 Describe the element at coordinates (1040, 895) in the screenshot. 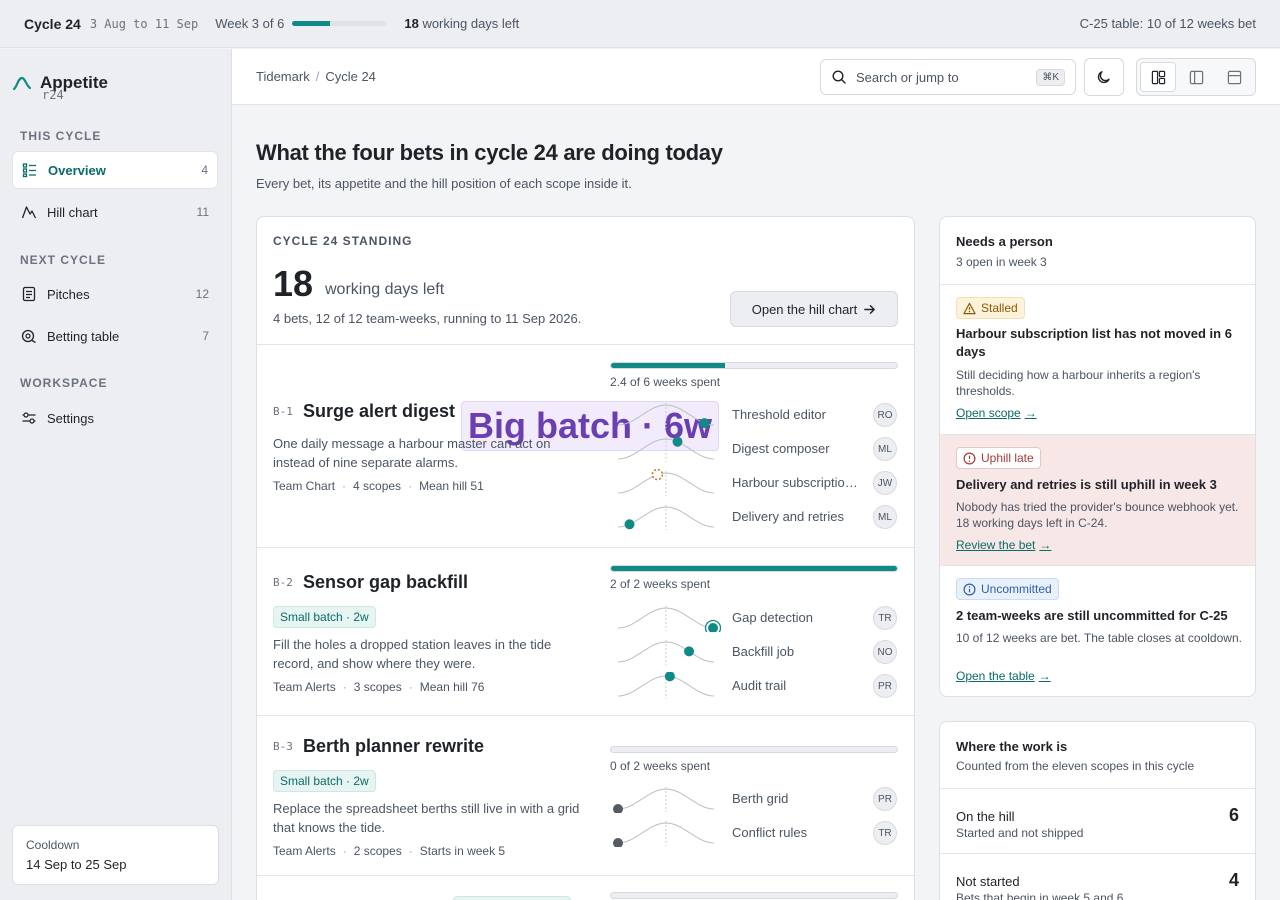

I see `work-row-subtitle: Bets that begin in week 5 and 6` at that location.